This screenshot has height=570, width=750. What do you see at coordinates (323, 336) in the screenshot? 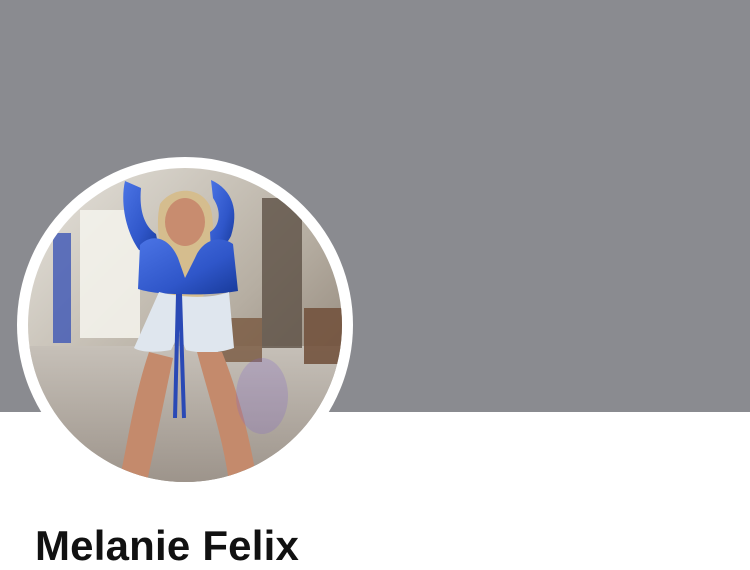
I see `furniture` at bounding box center [323, 336].